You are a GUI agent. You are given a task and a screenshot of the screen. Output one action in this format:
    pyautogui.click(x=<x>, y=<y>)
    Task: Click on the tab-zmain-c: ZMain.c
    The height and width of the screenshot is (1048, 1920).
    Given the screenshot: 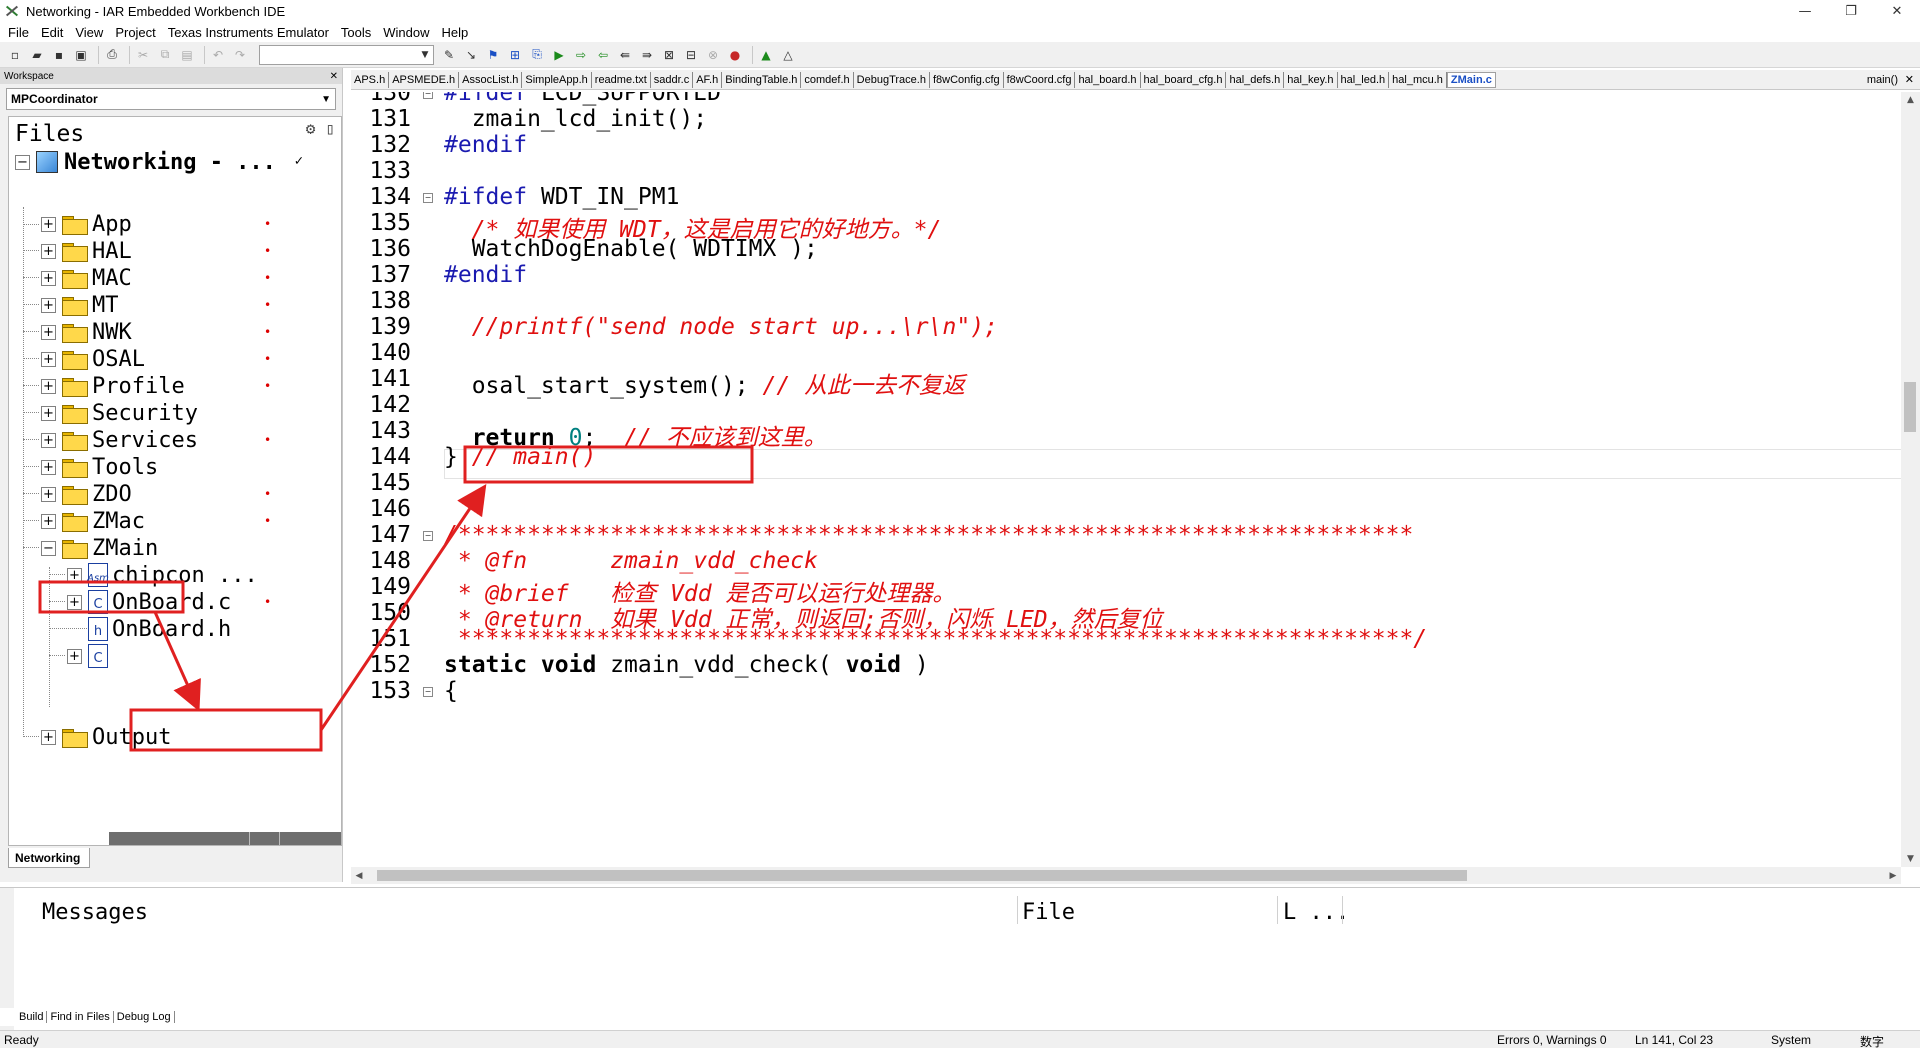 What is the action you would take?
    pyautogui.click(x=1471, y=79)
    